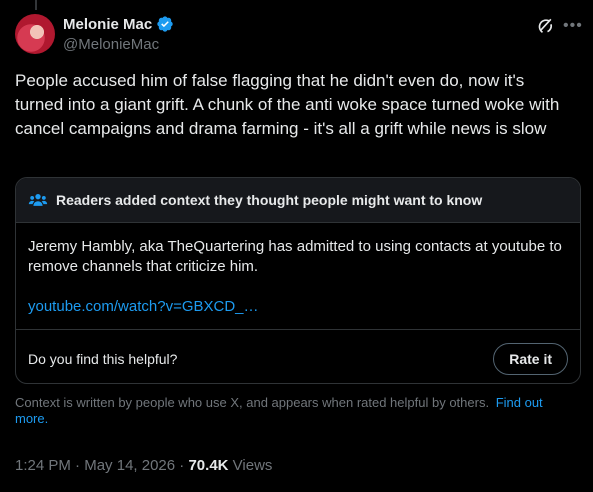 The width and height of the screenshot is (593, 492). I want to click on community-note-footer: Do you find this helpful? Rate it, so click(298, 356).